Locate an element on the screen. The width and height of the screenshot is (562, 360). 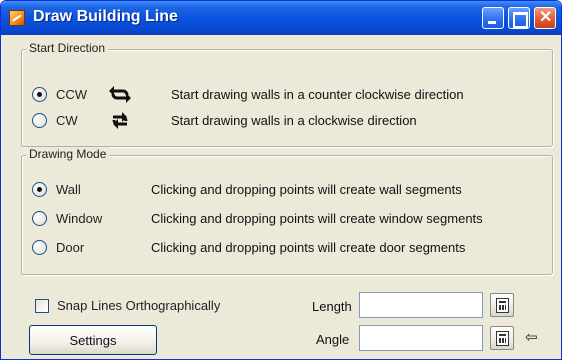
length-calculator-button is located at coordinates (502, 305).